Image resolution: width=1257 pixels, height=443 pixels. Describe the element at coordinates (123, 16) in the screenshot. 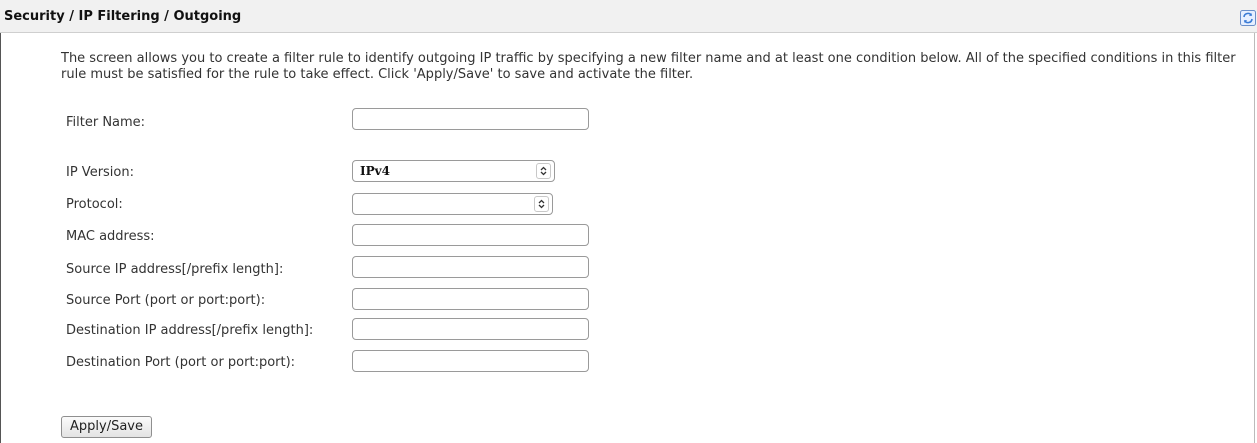

I see `page-title: Security / IP Filtering / Outgoing` at that location.